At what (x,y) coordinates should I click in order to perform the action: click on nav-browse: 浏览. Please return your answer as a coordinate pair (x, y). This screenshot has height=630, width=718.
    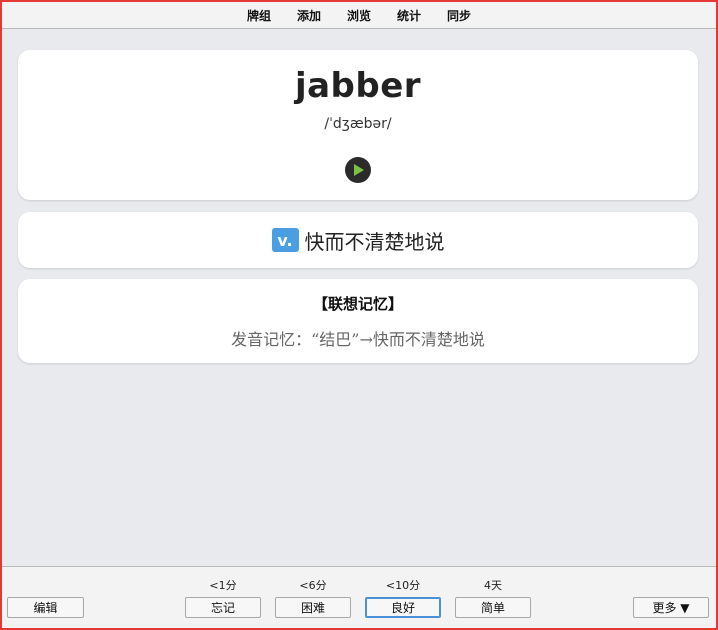
    Looking at the image, I should click on (359, 15).